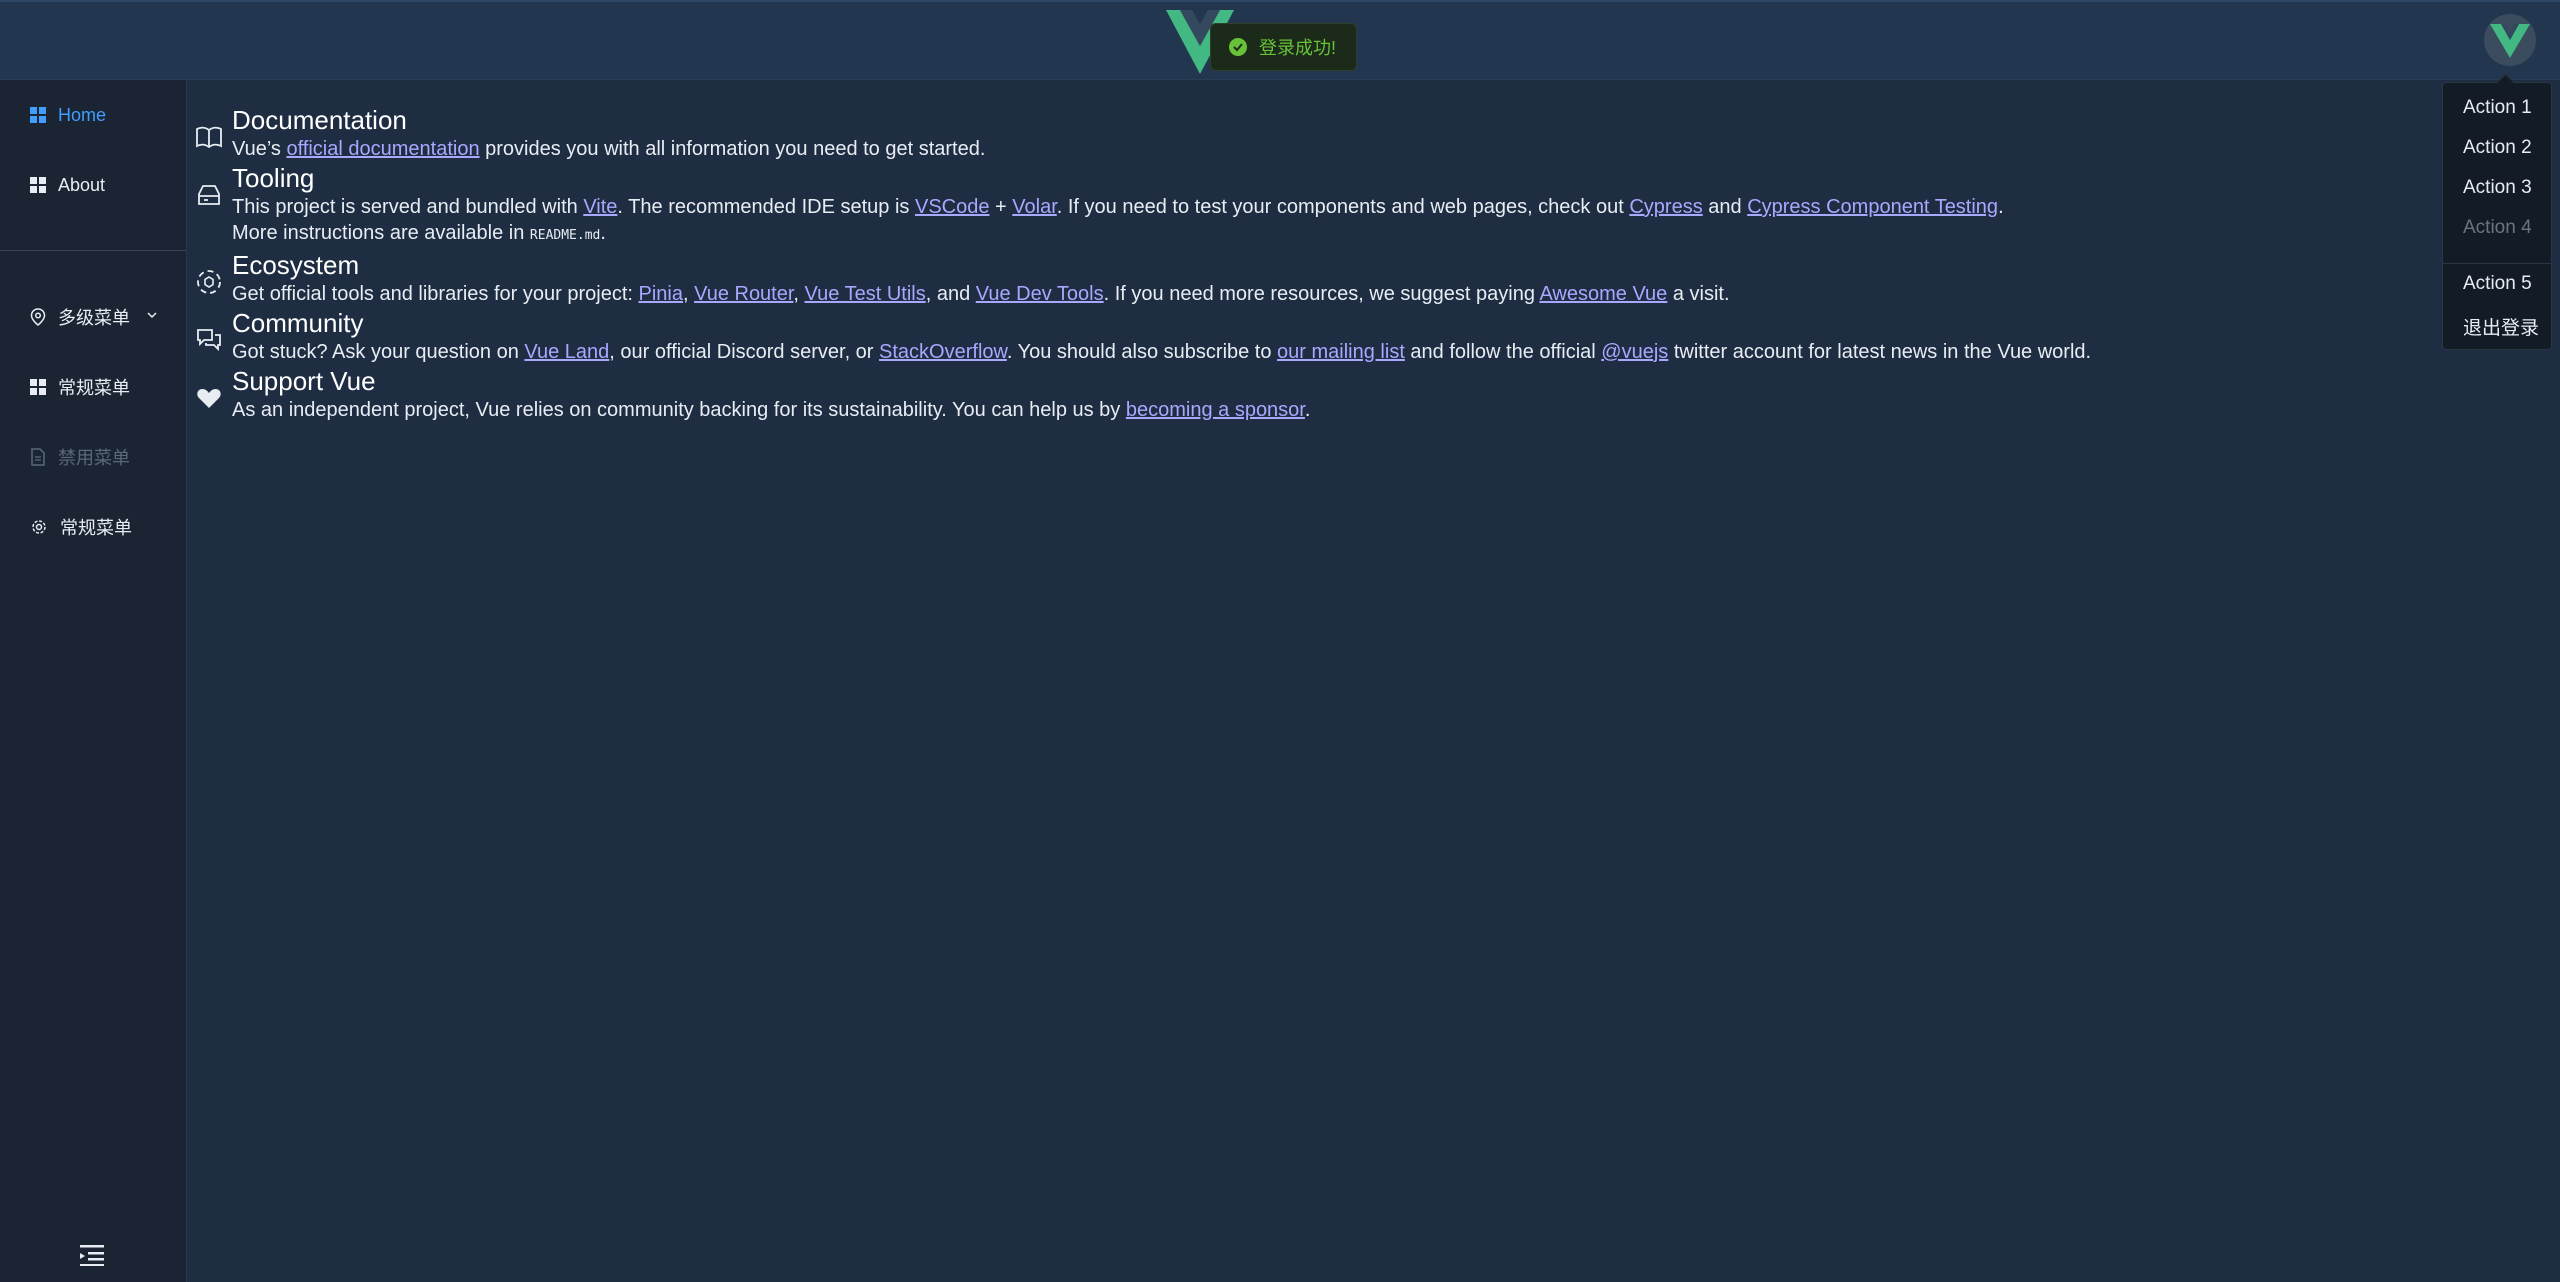 Image resolution: width=2560 pixels, height=1282 pixels. I want to click on link-mailing-list: our mailing list, so click(1341, 352).